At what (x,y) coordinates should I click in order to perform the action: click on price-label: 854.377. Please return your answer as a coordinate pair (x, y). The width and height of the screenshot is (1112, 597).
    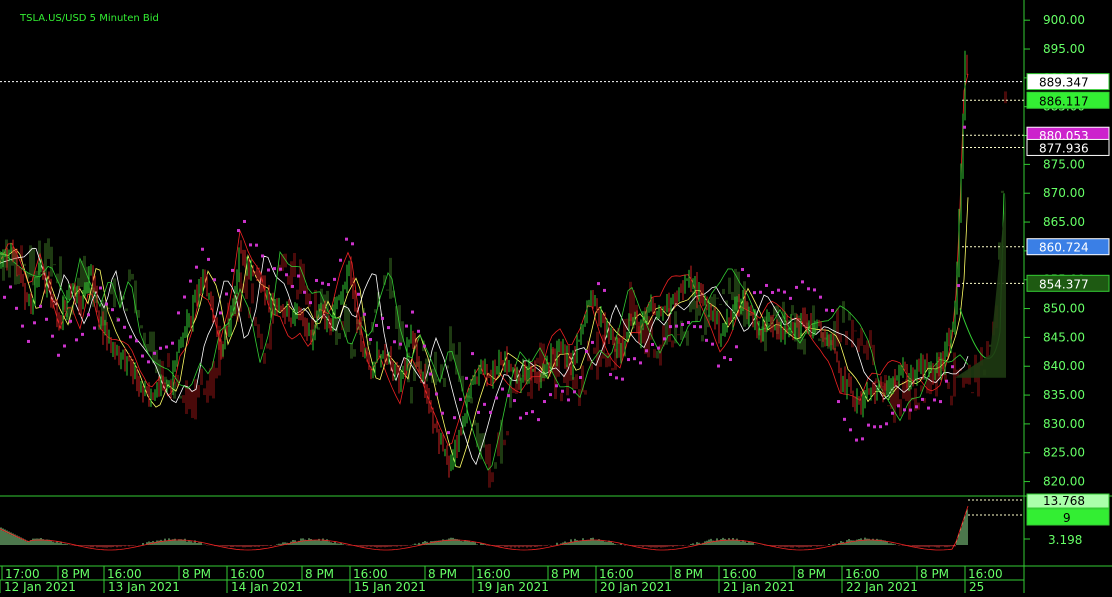
    Looking at the image, I should click on (1068, 283).